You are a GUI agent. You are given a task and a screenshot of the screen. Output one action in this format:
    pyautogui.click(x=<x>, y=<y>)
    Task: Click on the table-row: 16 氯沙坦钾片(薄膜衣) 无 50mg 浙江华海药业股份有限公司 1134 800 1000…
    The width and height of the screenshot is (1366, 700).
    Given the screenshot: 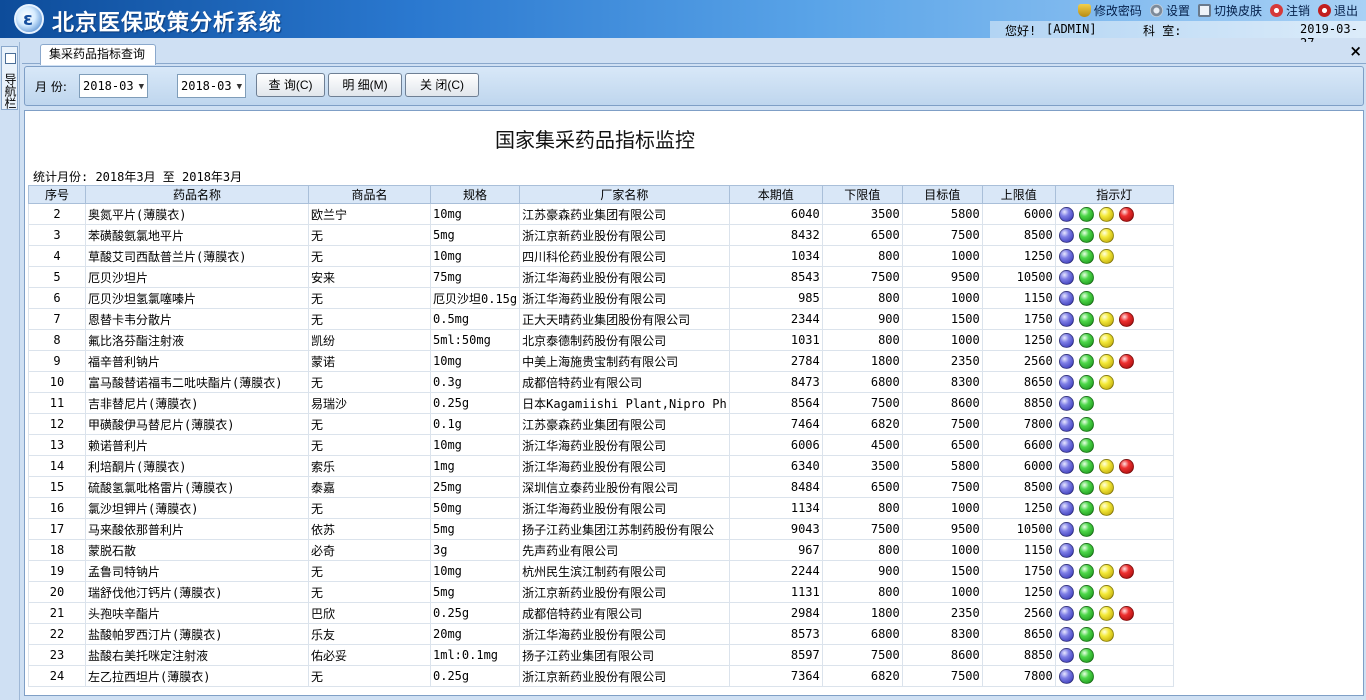 What is the action you would take?
    pyautogui.click(x=601, y=508)
    